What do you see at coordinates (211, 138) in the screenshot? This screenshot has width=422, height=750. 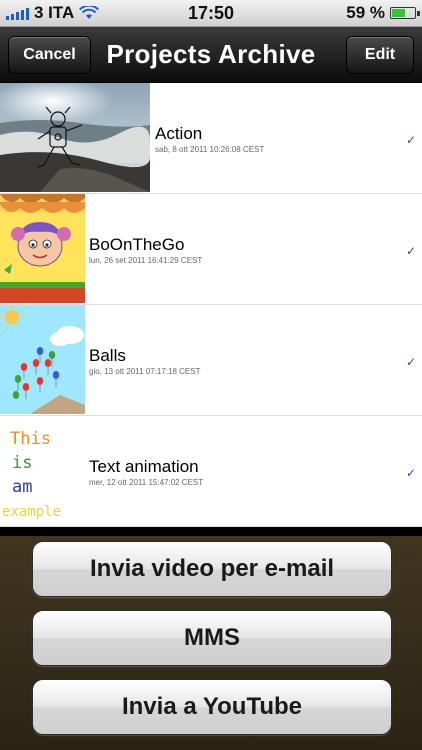 I see `list-item-action: Action sab, 8 ott 2011 10:26:08 CEST ✓` at bounding box center [211, 138].